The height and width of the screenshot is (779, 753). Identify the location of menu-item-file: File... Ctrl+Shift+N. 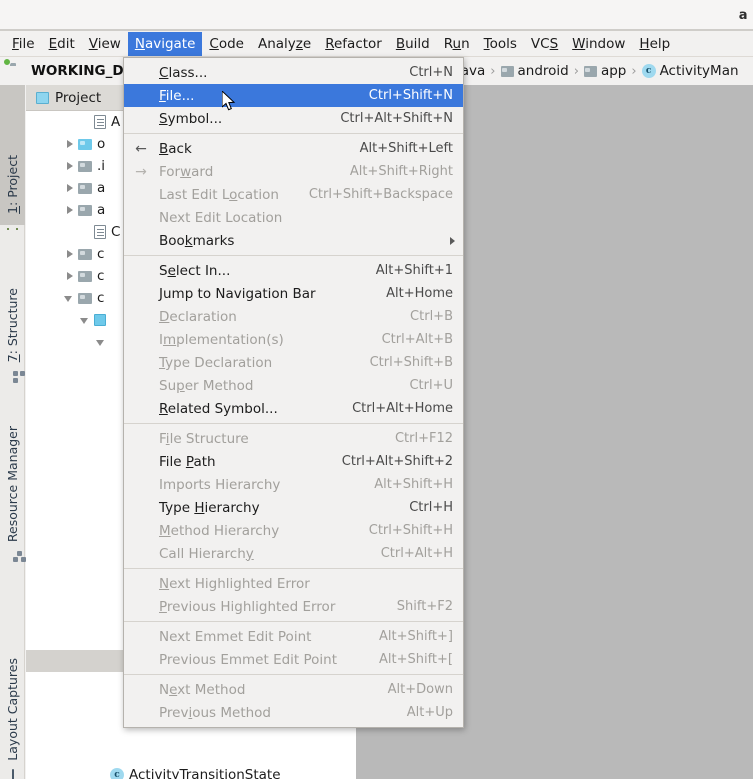
(293, 95).